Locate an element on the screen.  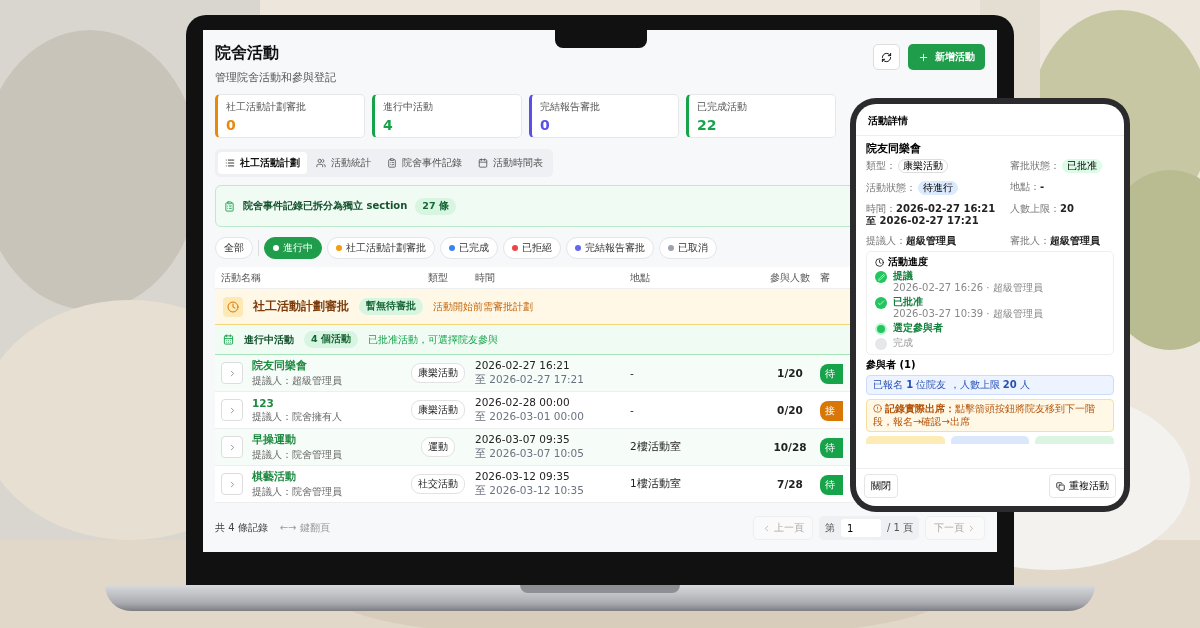
filter-chip: 已取消 is located at coordinates (688, 248).